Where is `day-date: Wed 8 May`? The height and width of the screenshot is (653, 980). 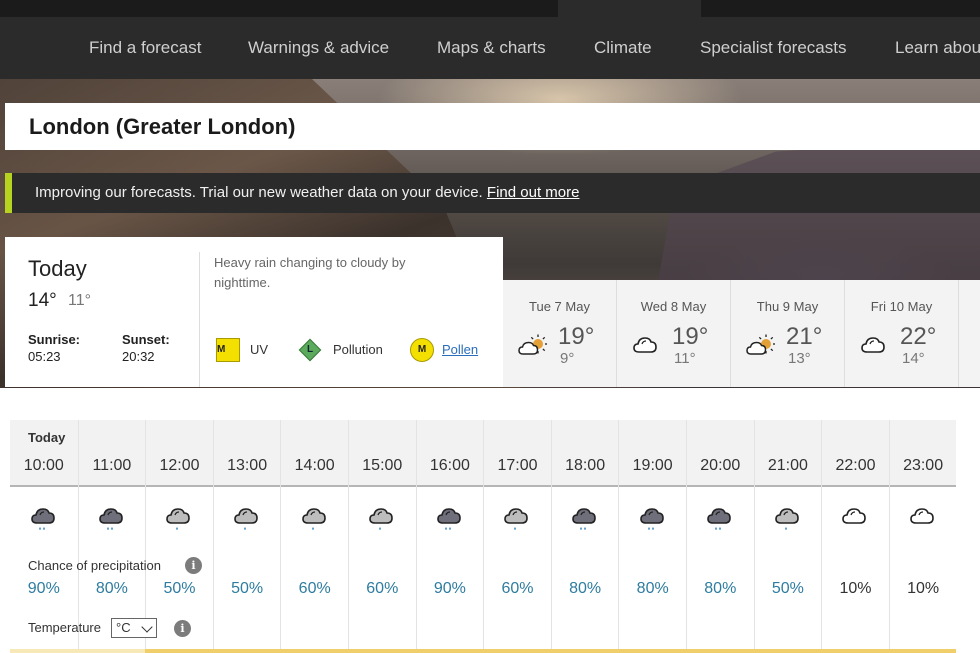 day-date: Wed 8 May is located at coordinates (673, 306).